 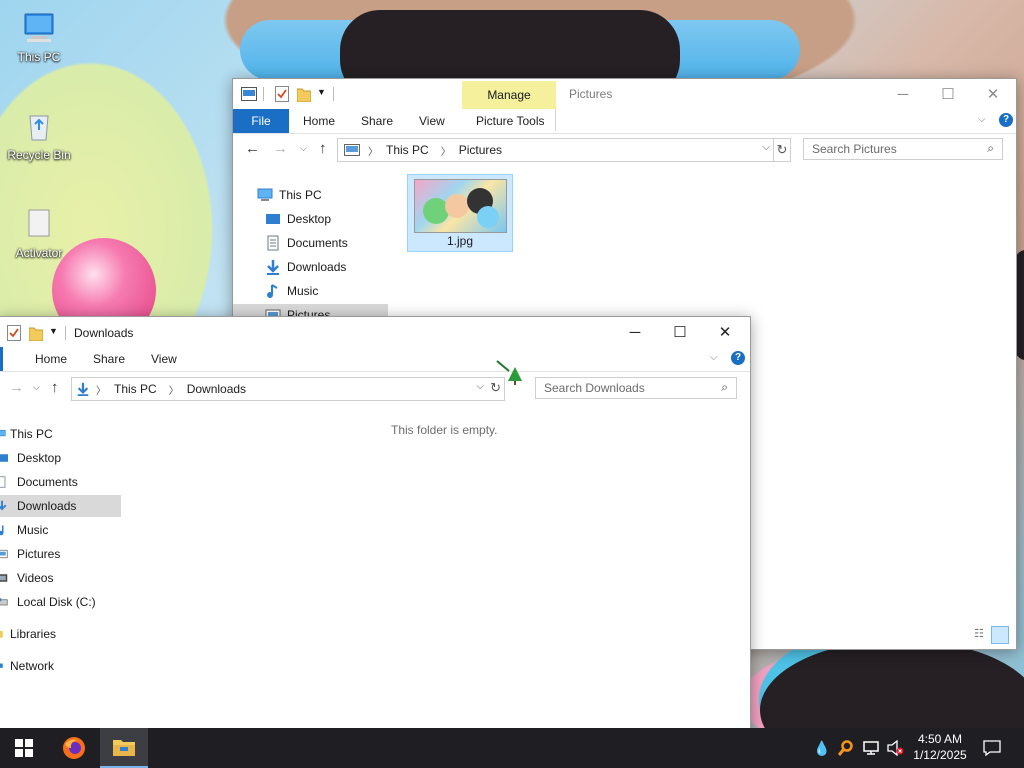 I want to click on large-icons-view-button, so click(x=1000, y=635).